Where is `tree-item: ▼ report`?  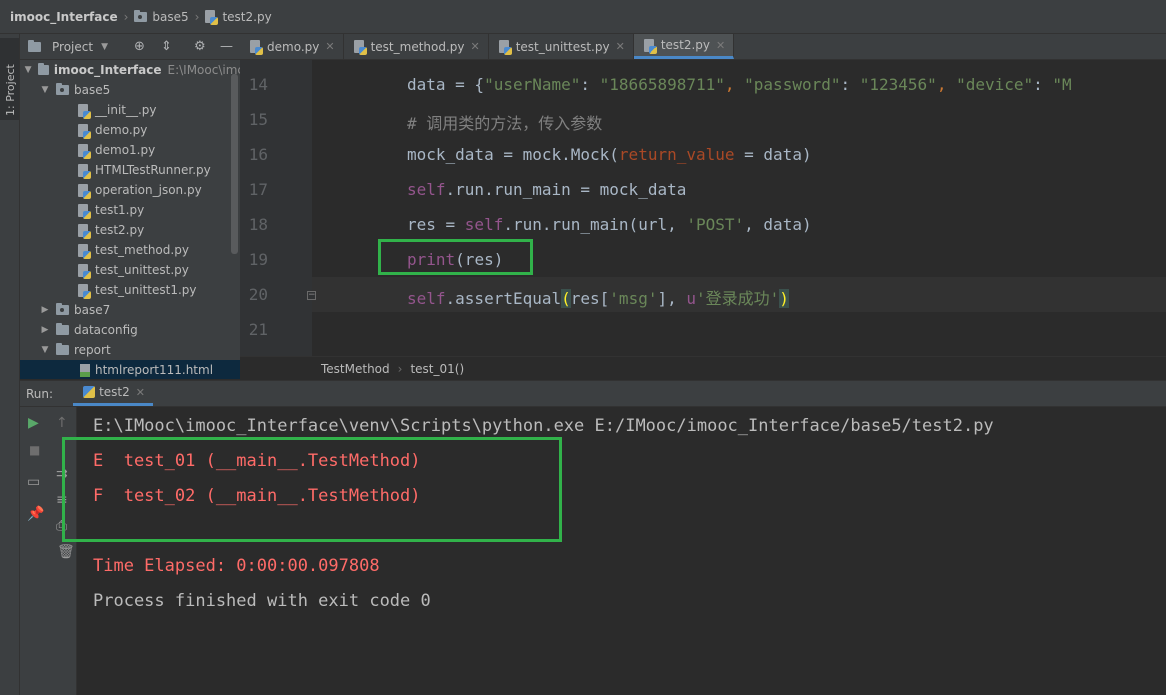 tree-item: ▼ report is located at coordinates (130, 350).